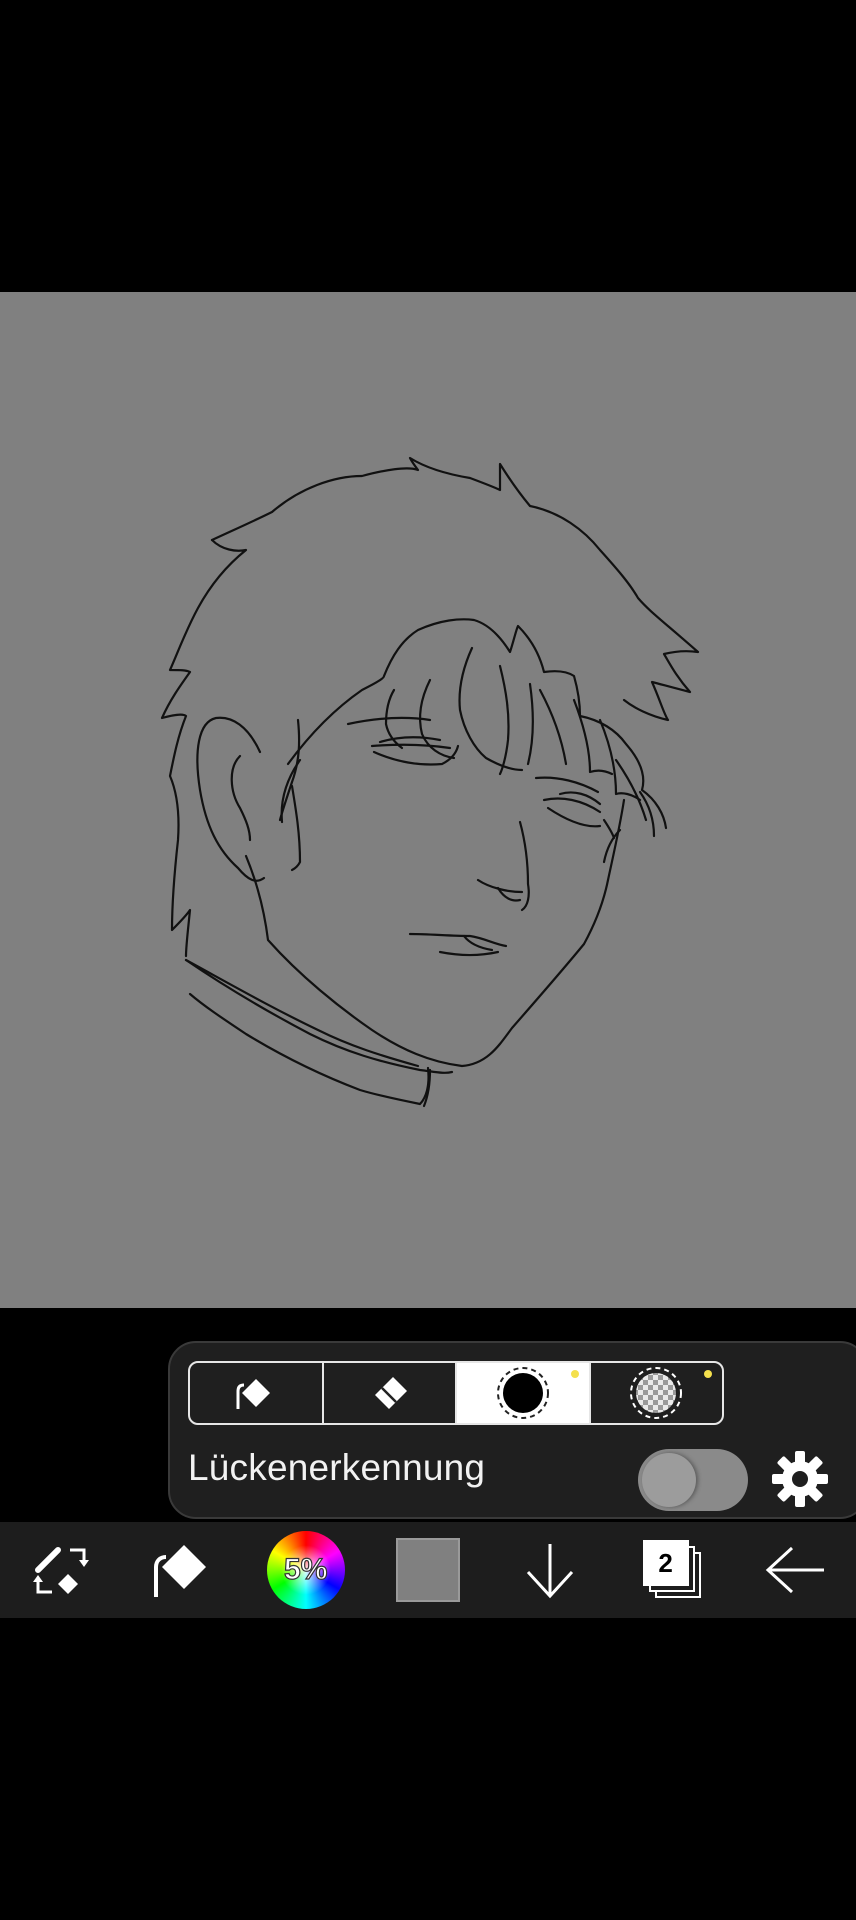  Describe the element at coordinates (708, 1374) in the screenshot. I see `transparent-mode-indicator-dot` at that location.